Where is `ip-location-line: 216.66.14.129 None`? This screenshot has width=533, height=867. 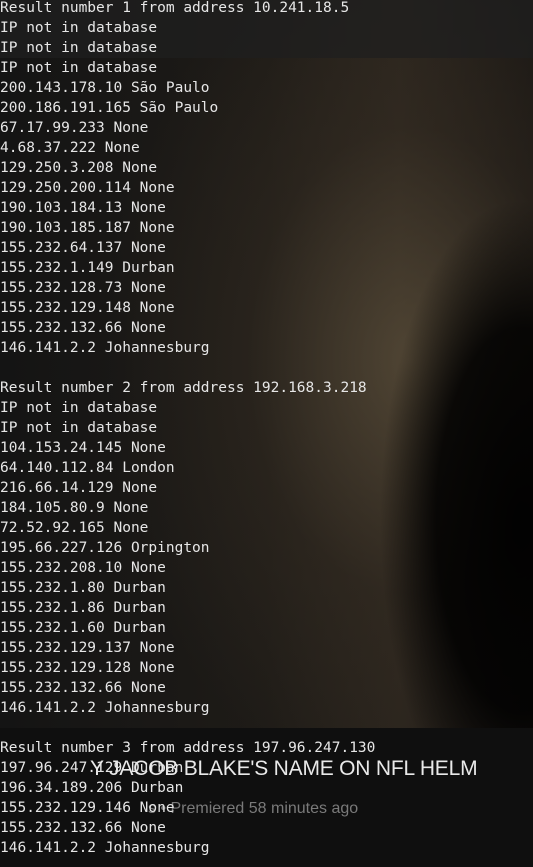
ip-location-line: 216.66.14.129 None is located at coordinates (79, 488).